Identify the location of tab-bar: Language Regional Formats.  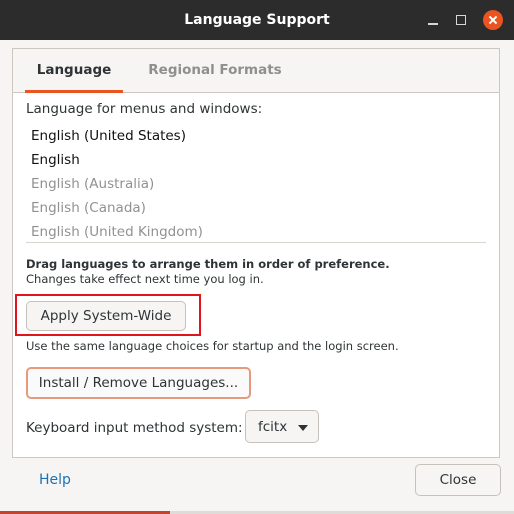
(256, 71).